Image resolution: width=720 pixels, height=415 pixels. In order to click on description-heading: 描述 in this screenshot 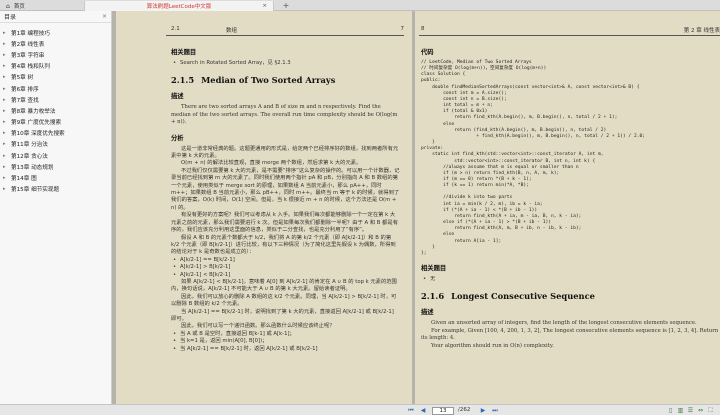, I will do `click(177, 97)`.